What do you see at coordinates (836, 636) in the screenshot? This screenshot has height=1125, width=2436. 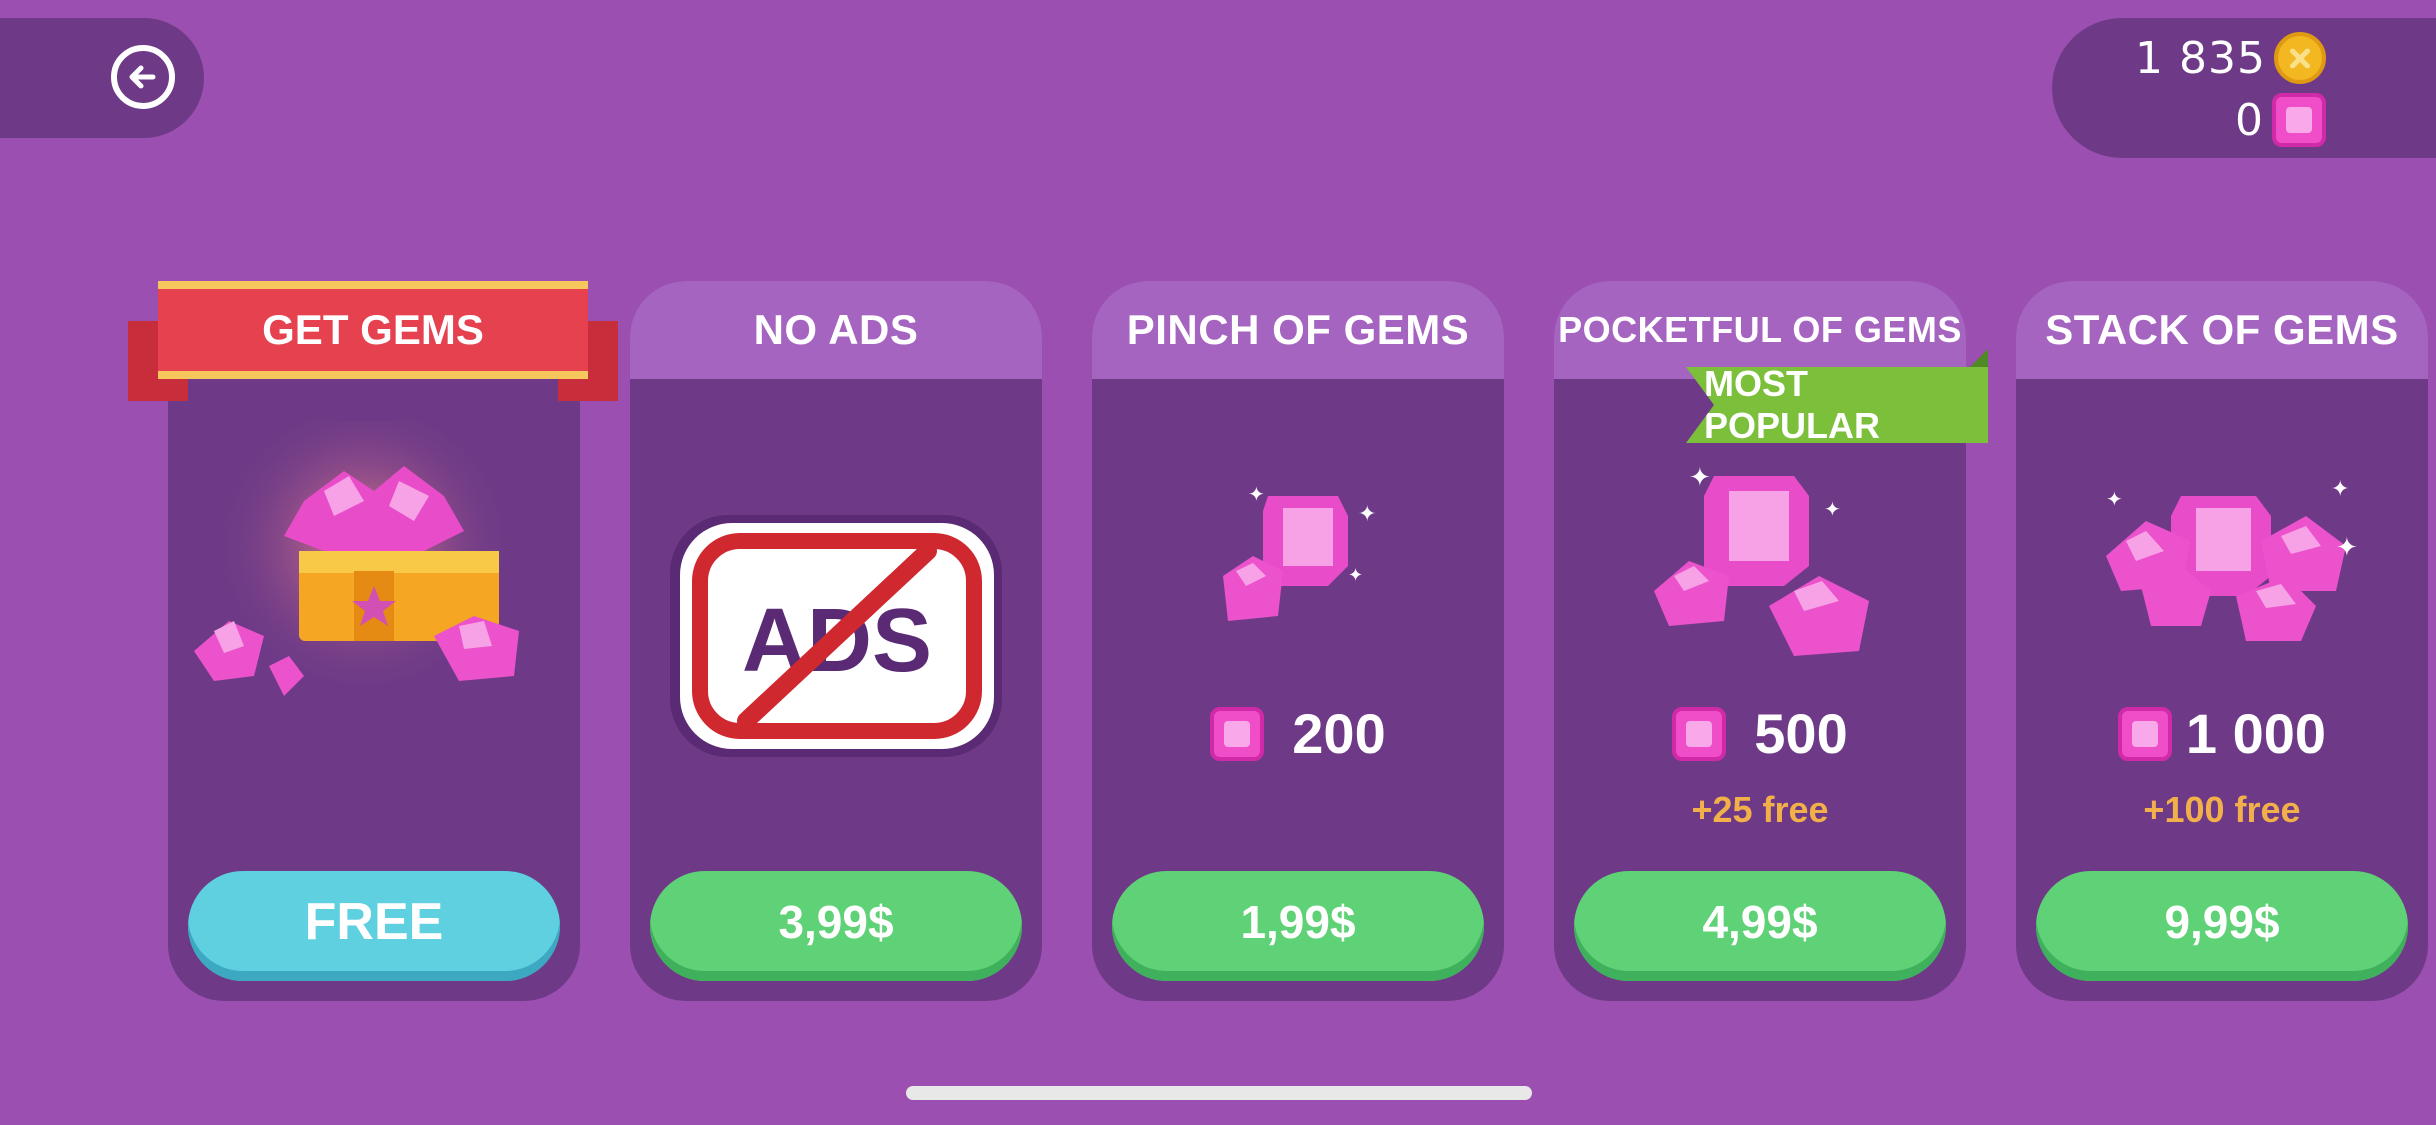 I see `no-ads-icon: ADS` at bounding box center [836, 636].